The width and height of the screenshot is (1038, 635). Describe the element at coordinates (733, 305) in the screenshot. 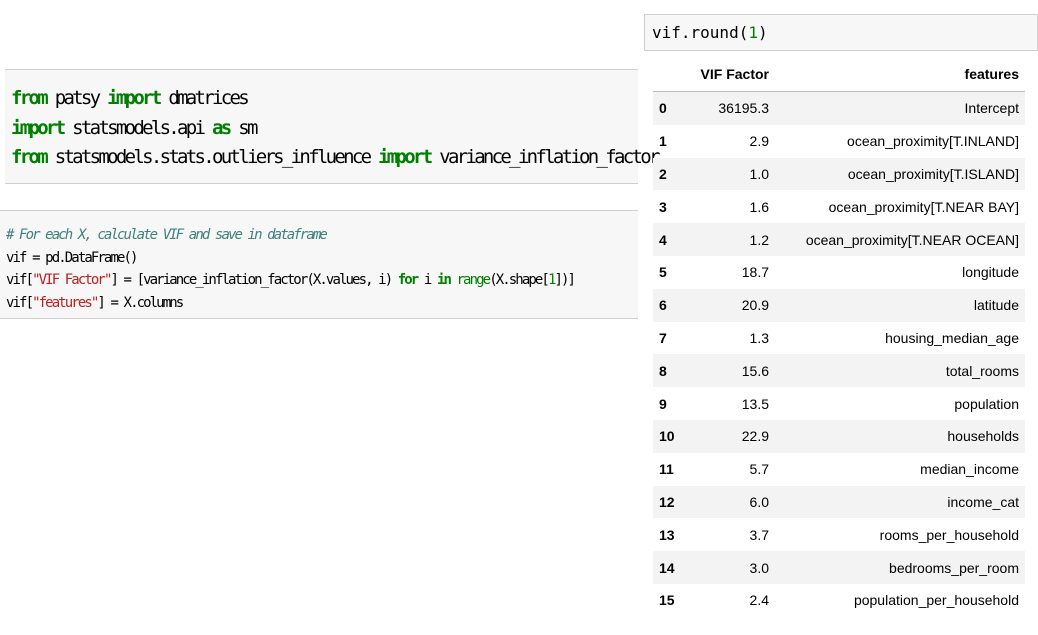

I see `vif-value: 20.9` at that location.